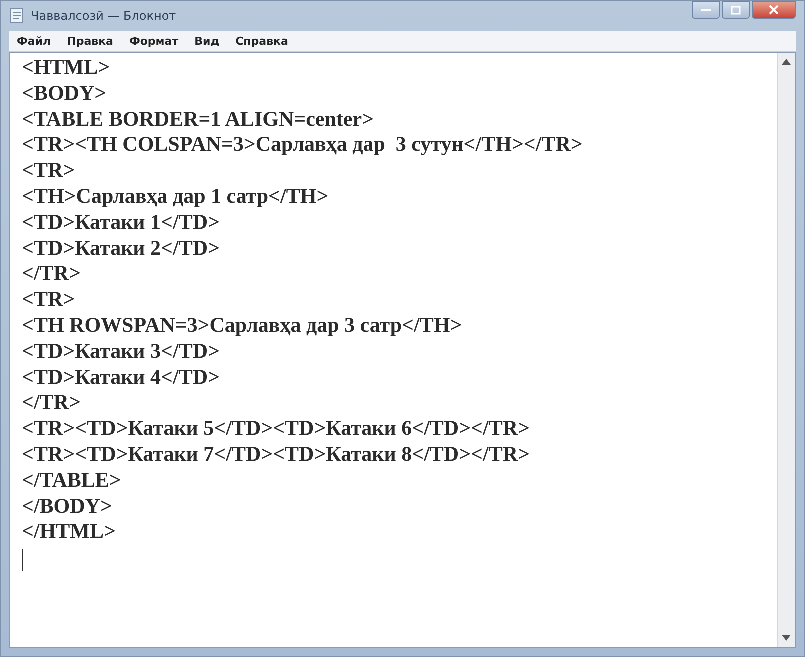 This screenshot has width=805, height=657. I want to click on window-title: Чаввалсозӣ — Блокнот, so click(104, 16).